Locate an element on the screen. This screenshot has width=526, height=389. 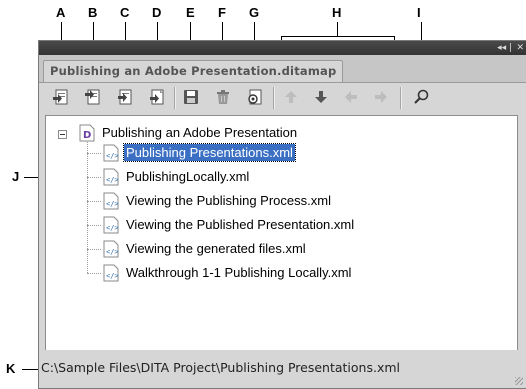
callout-k: K is located at coordinates (11, 368).